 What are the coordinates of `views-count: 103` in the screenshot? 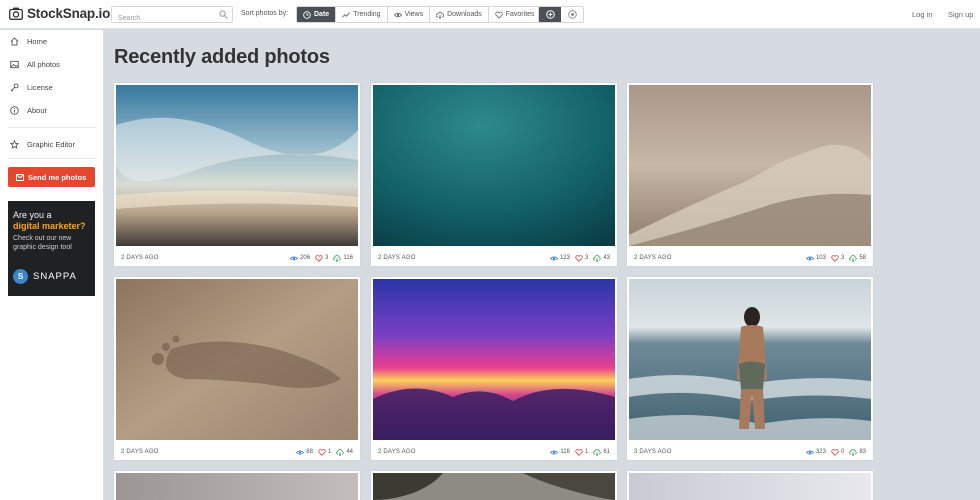 It's located at (820, 258).